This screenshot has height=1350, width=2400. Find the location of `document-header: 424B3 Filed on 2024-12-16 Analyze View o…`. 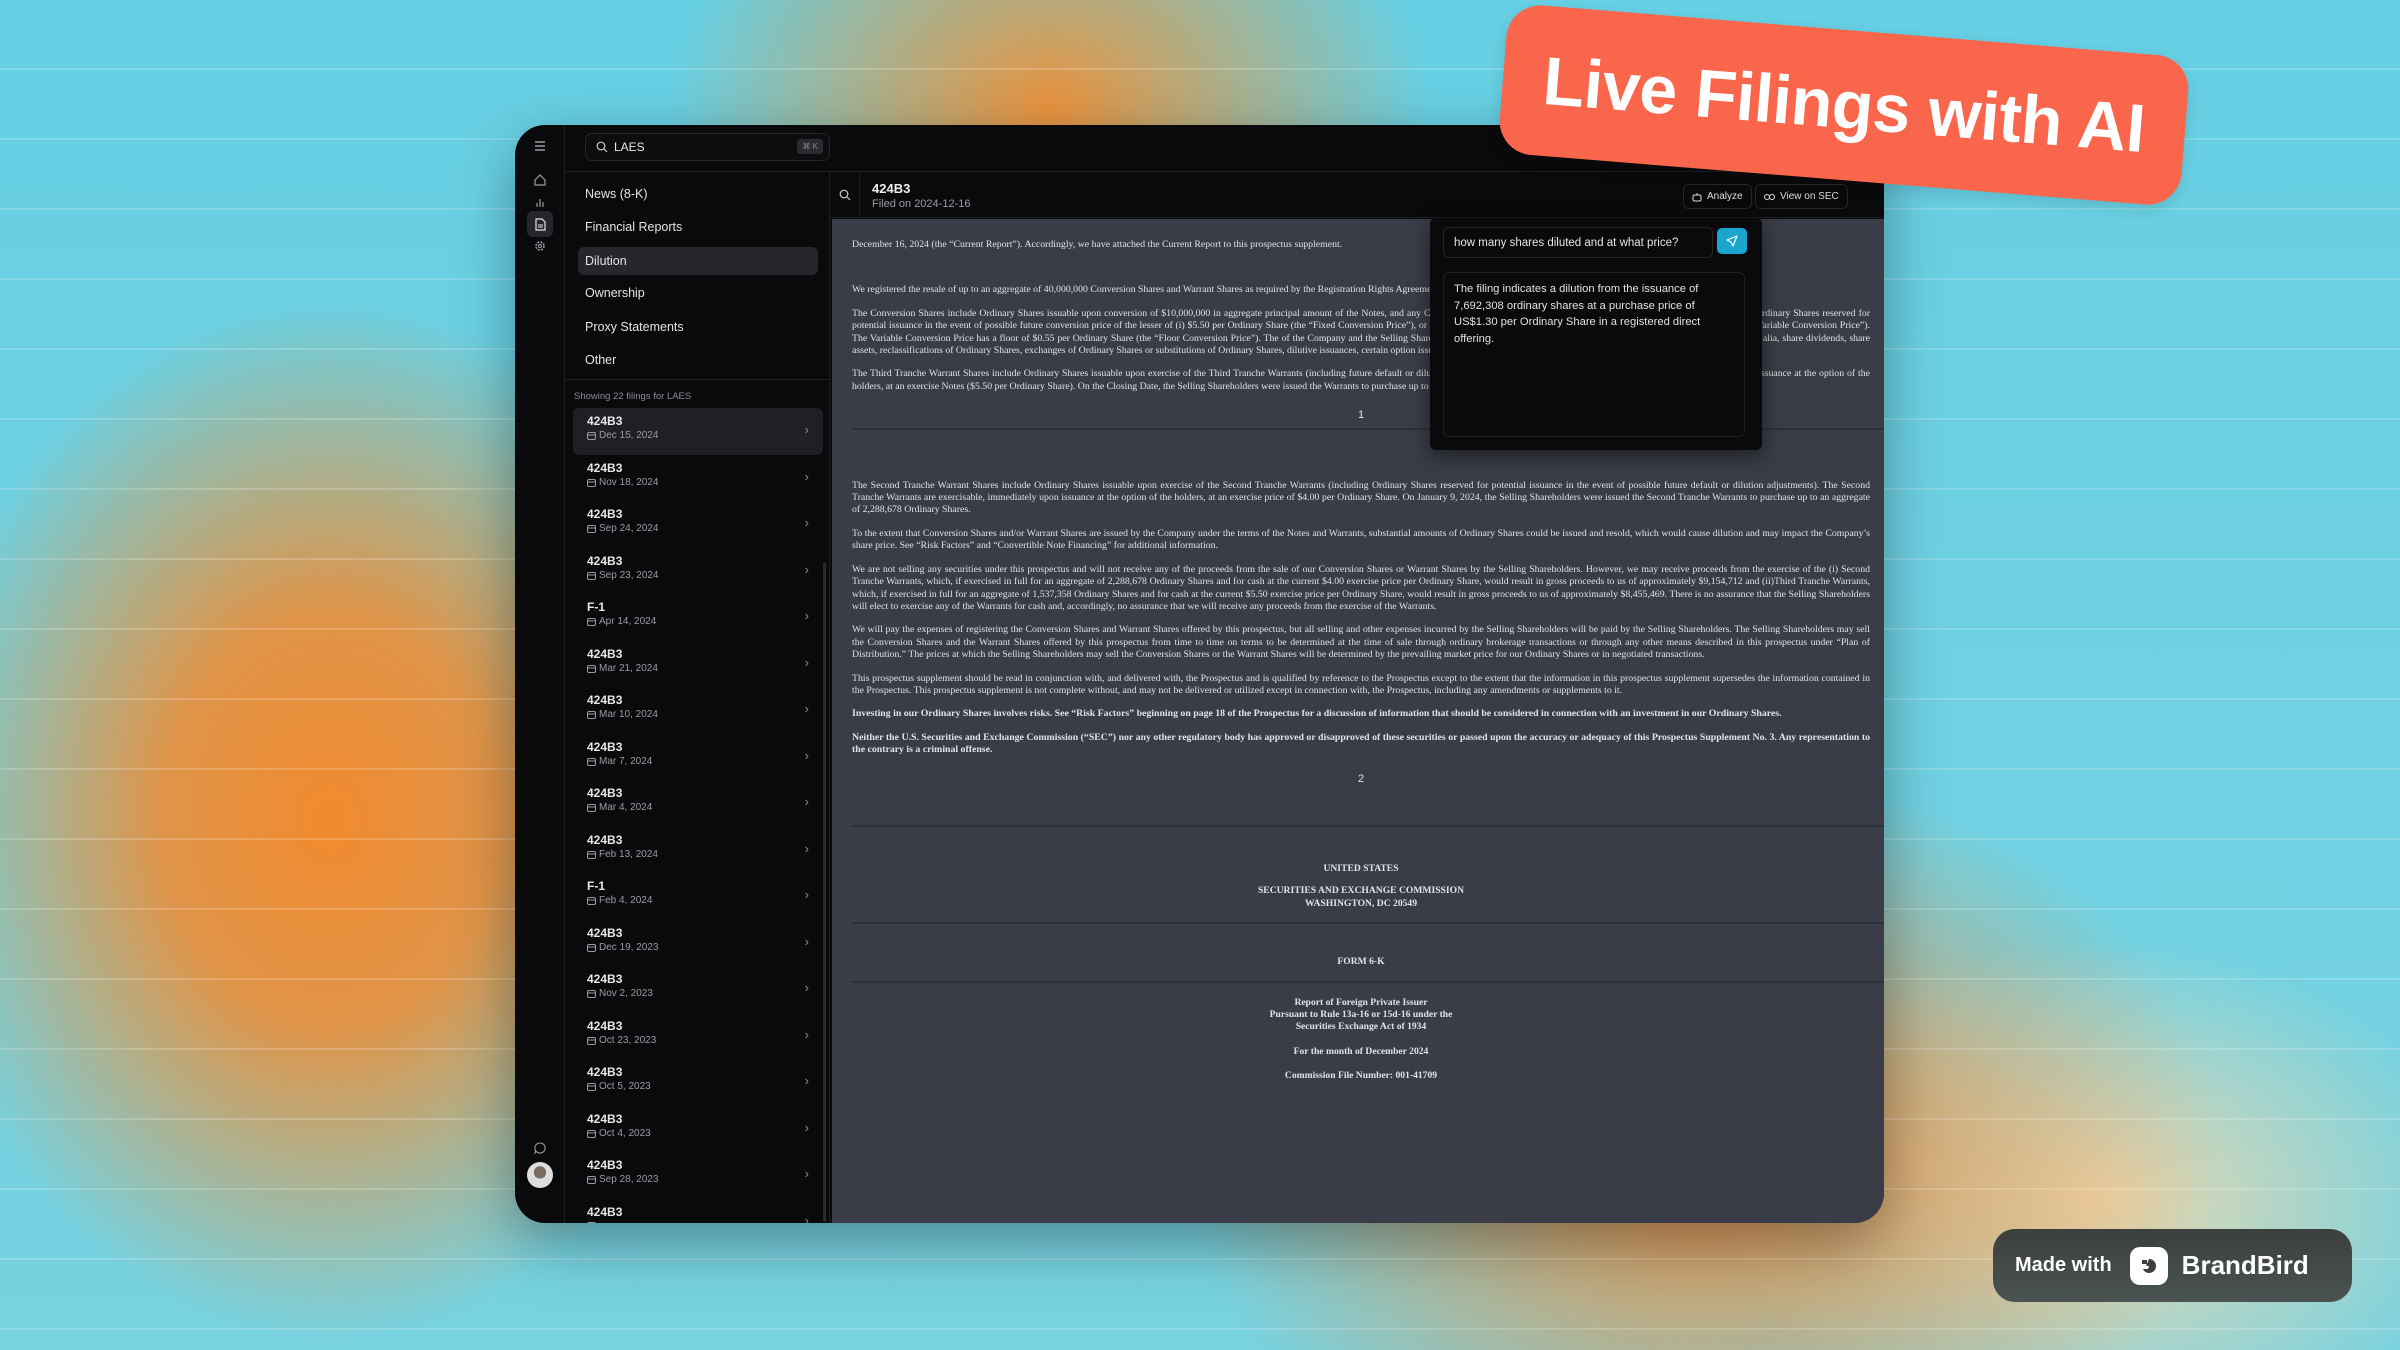

document-header: 424B3 Filed on 2024-12-16 Analyze View o… is located at coordinates (1357, 195).